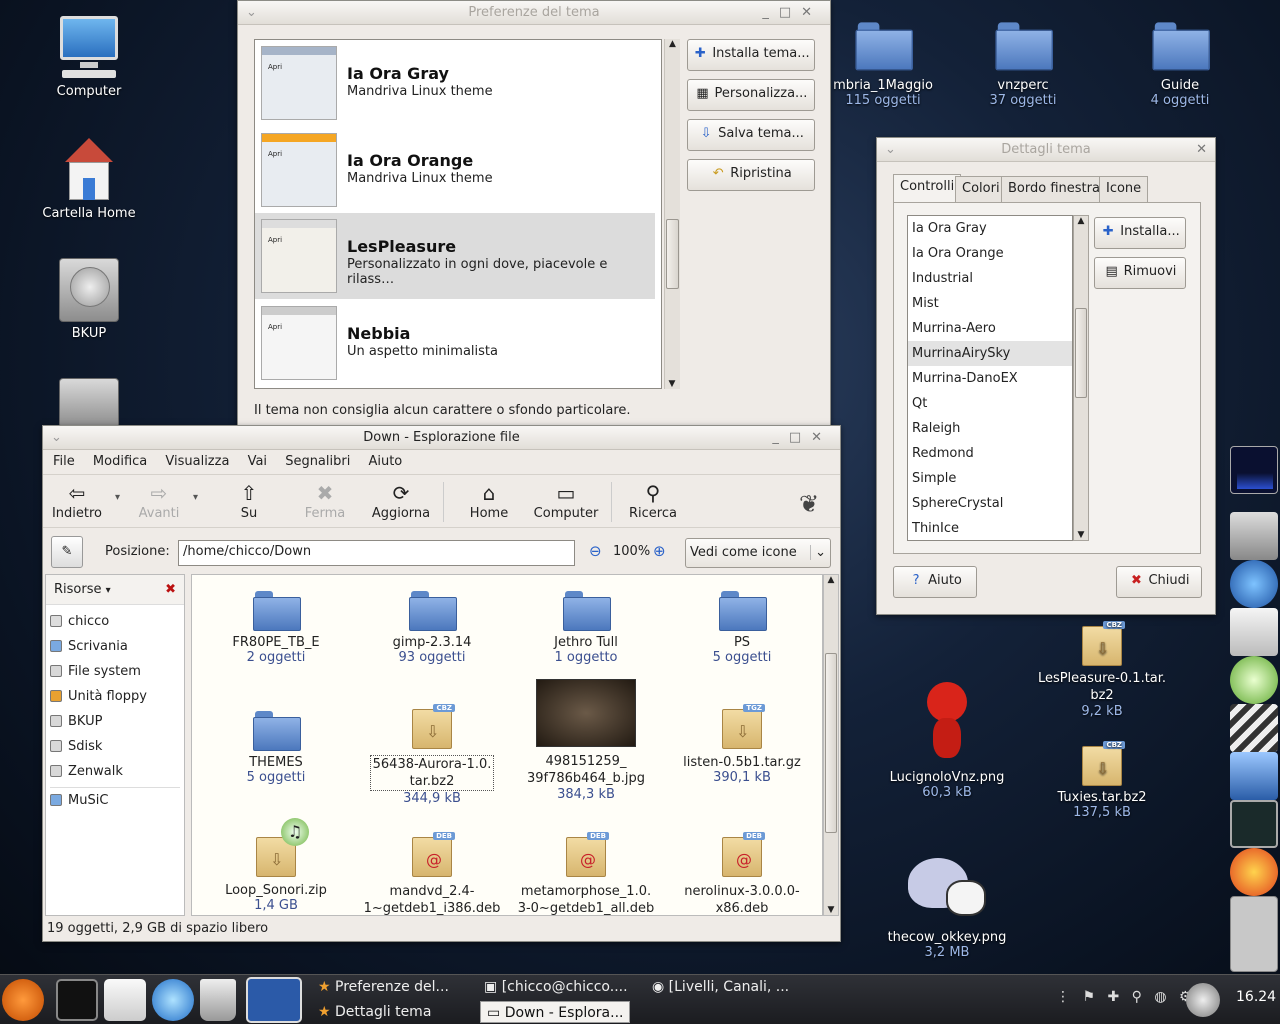 This screenshot has width=1280, height=1024. What do you see at coordinates (758, 553) in the screenshot?
I see `view-mode-select: Vedi come icone ⌄` at bounding box center [758, 553].